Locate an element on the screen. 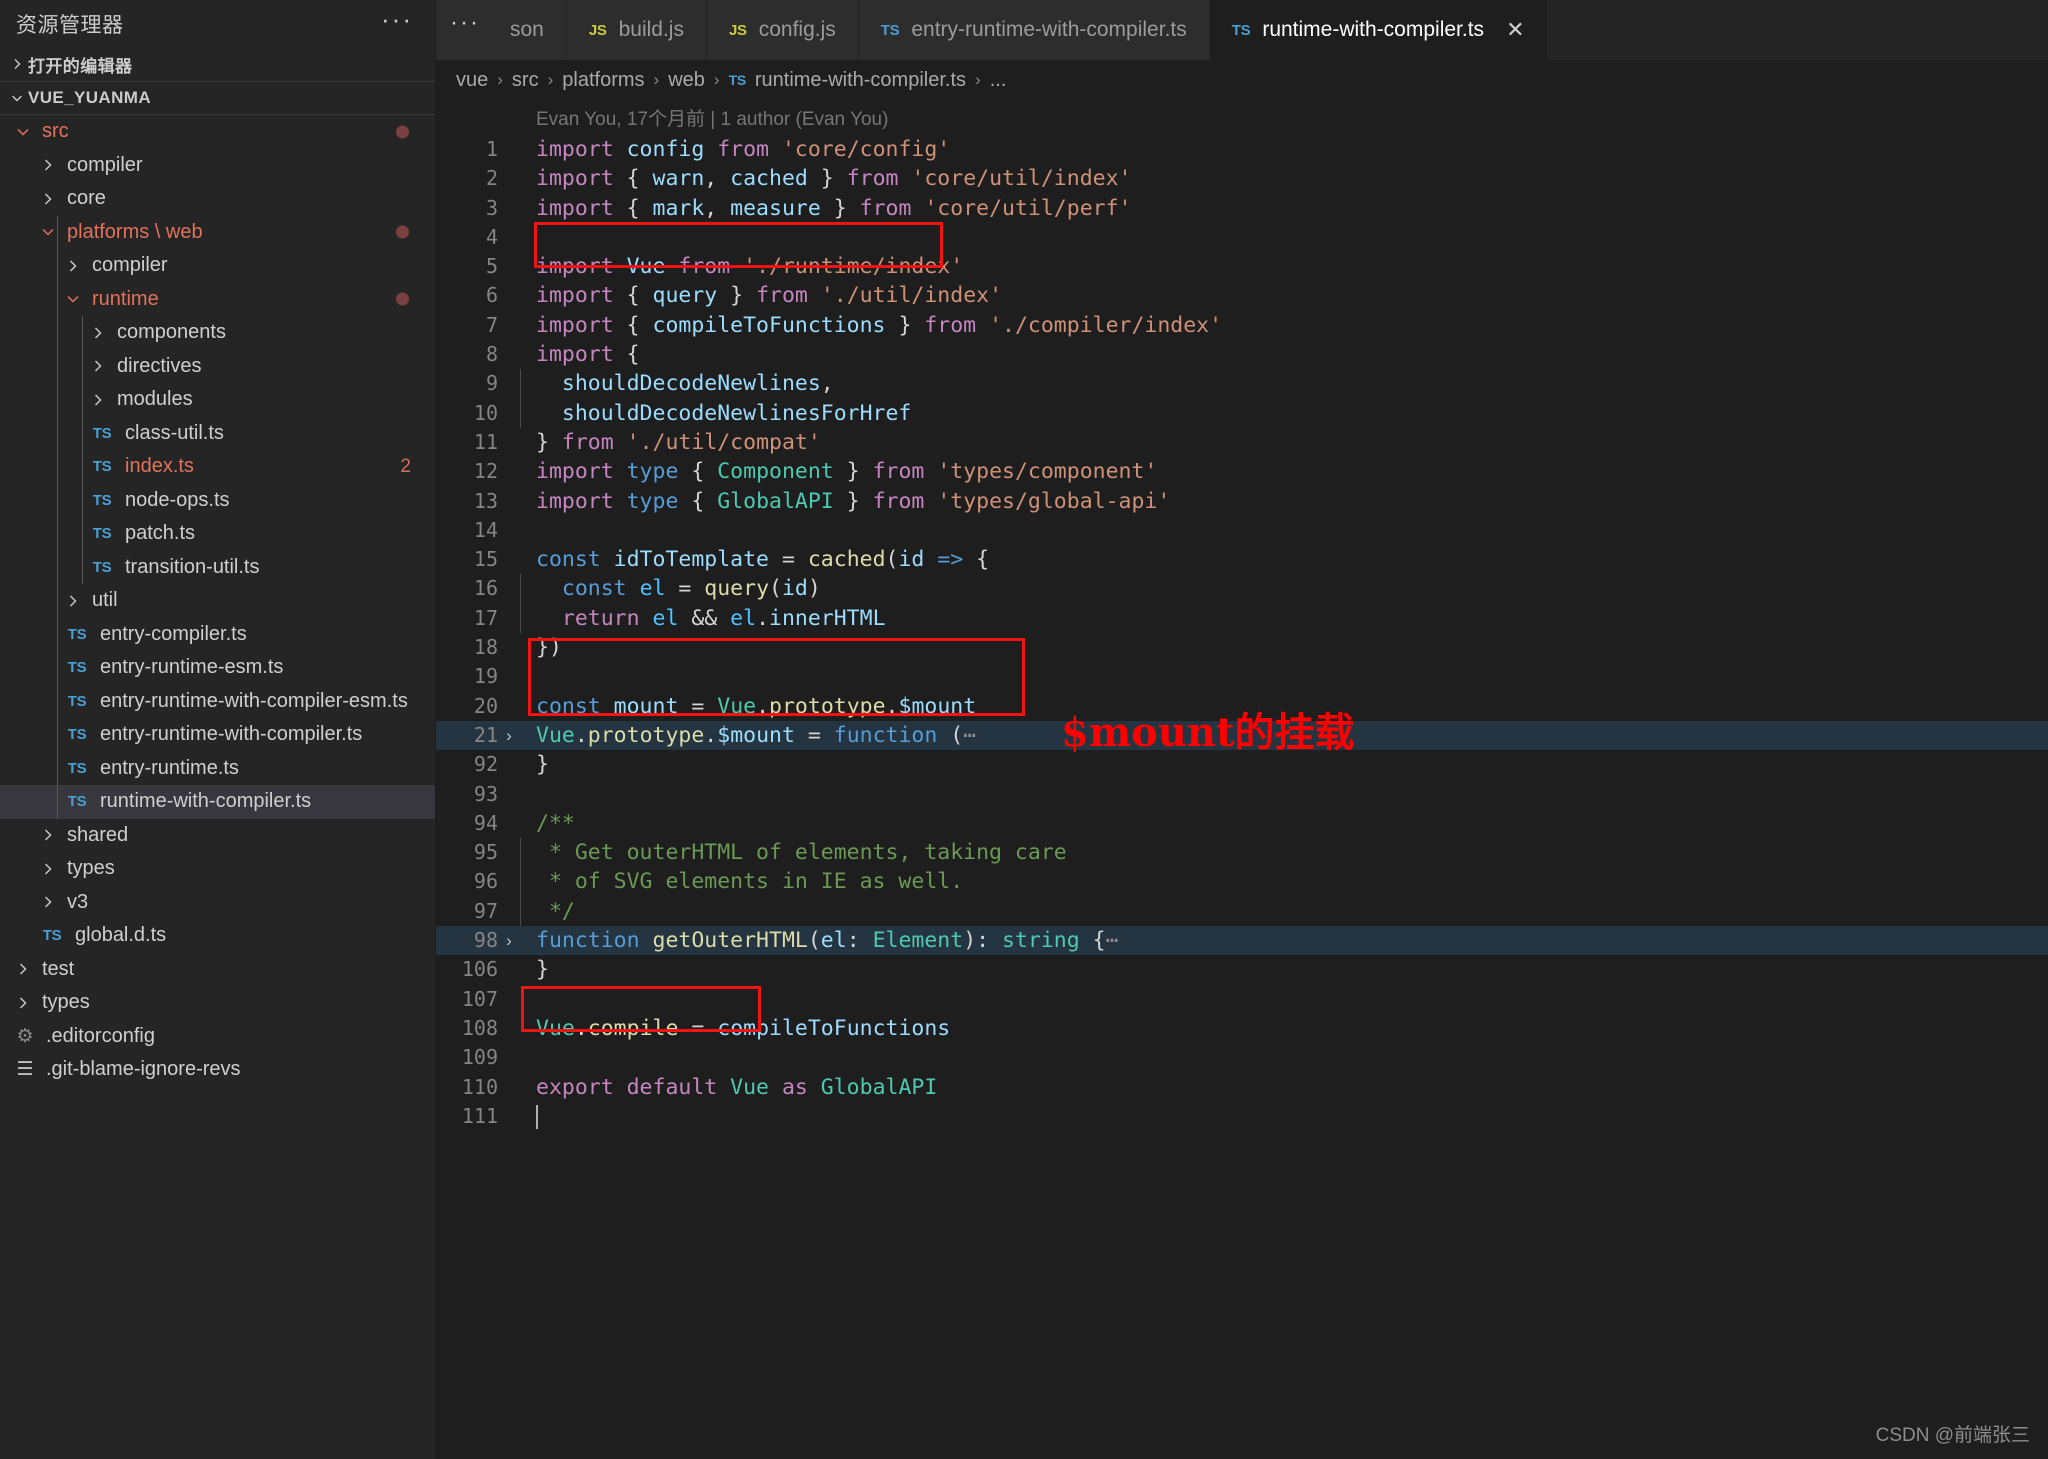  code-line: 15 const idToTemplate = cached(id => { is located at coordinates (1242, 559).